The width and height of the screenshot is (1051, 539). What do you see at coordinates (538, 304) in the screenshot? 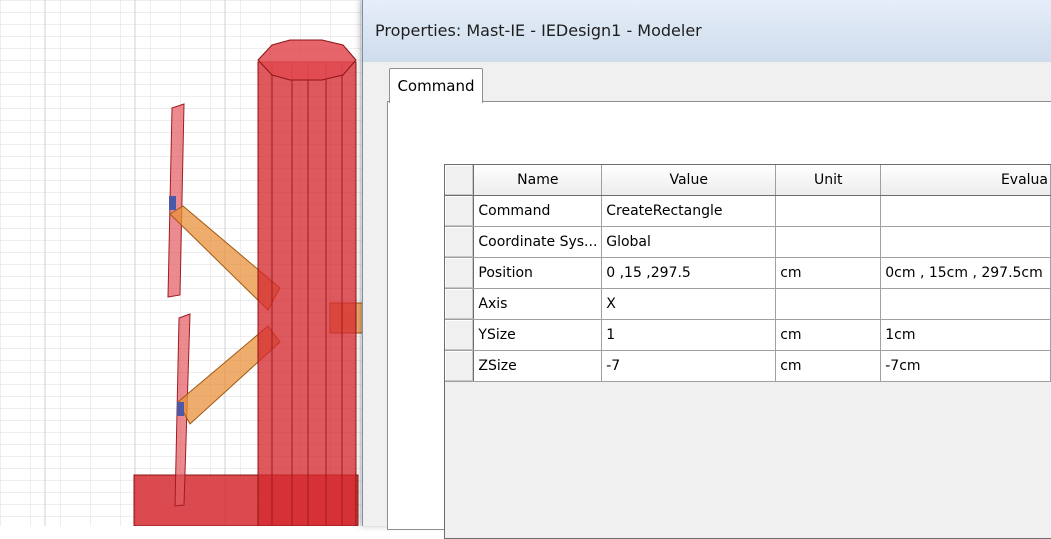
I see `cell-name: Axis` at bounding box center [538, 304].